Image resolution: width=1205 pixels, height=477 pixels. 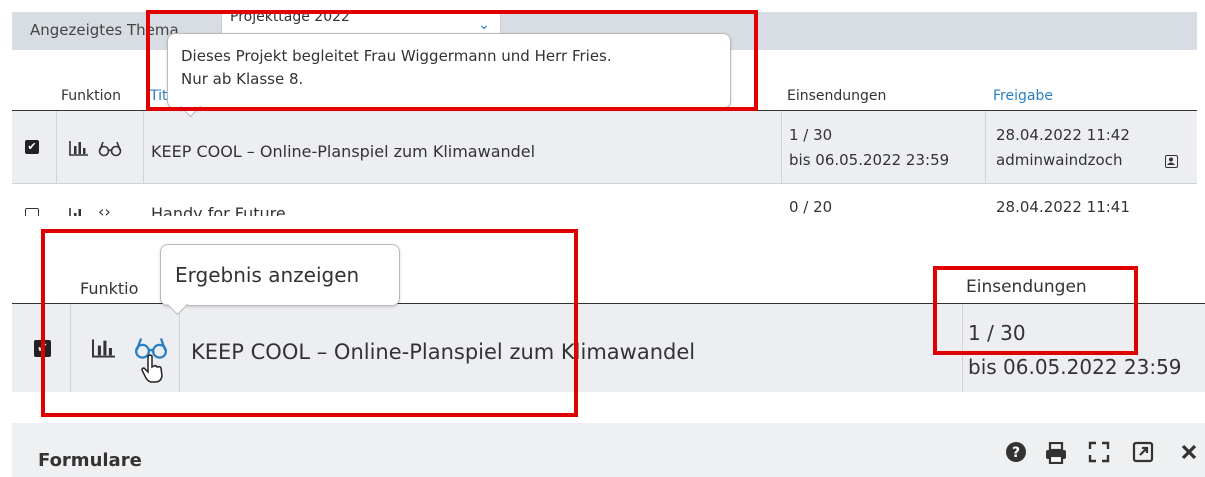 What do you see at coordinates (1171, 161) in the screenshot?
I see `user-icon` at bounding box center [1171, 161].